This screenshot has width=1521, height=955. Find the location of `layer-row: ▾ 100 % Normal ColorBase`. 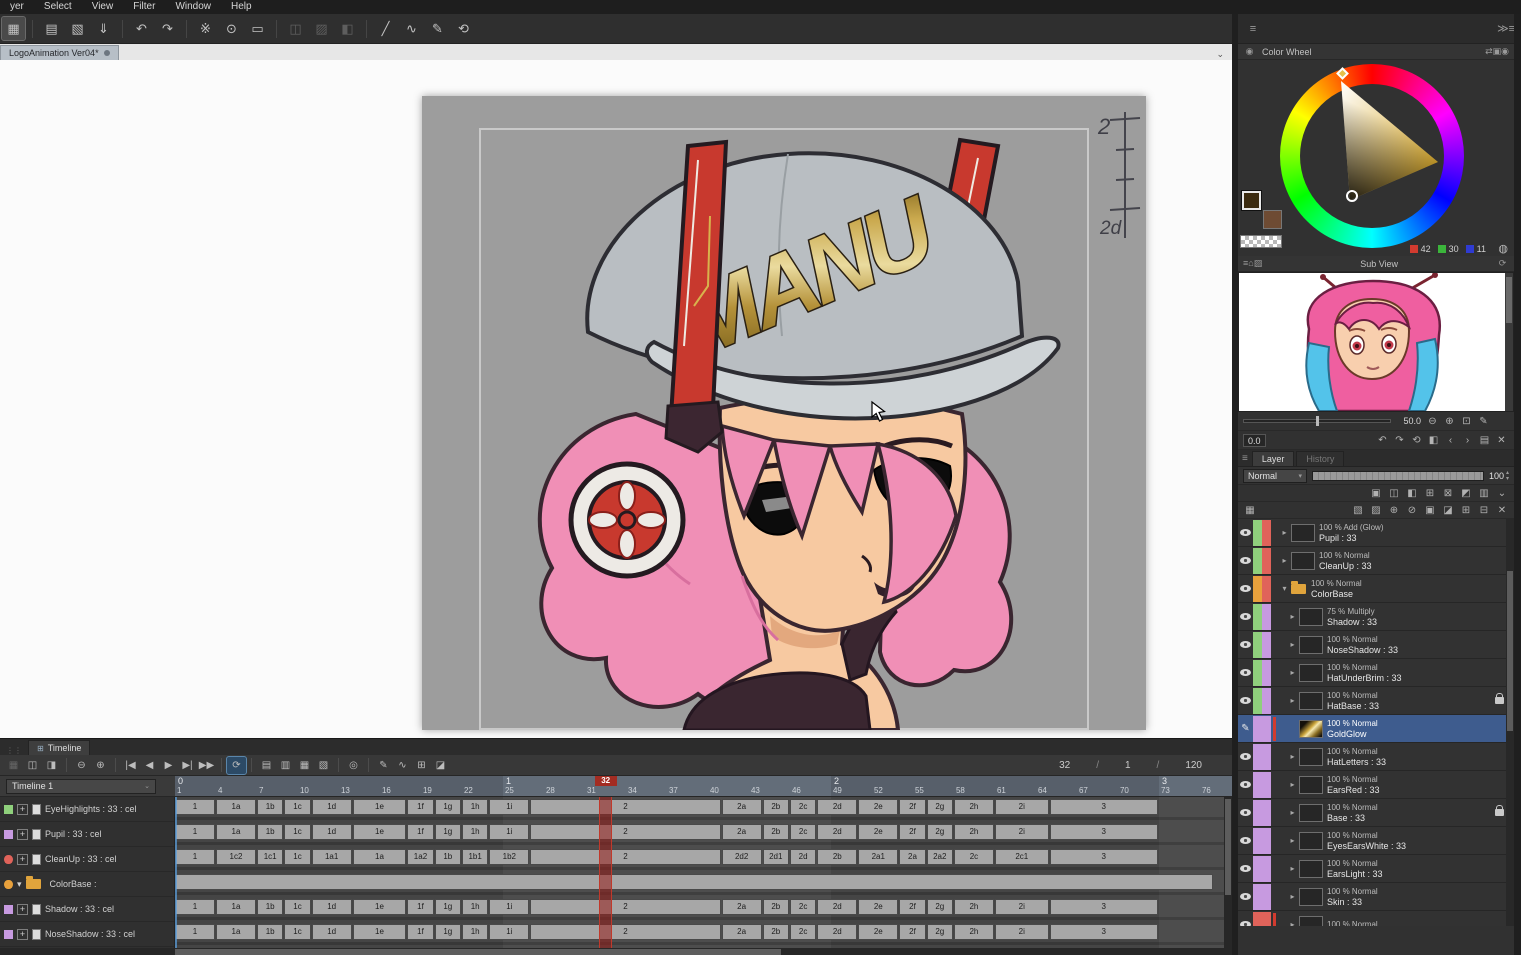

layer-row: ▾ 100 % Normal ColorBase is located at coordinates (1376, 589).